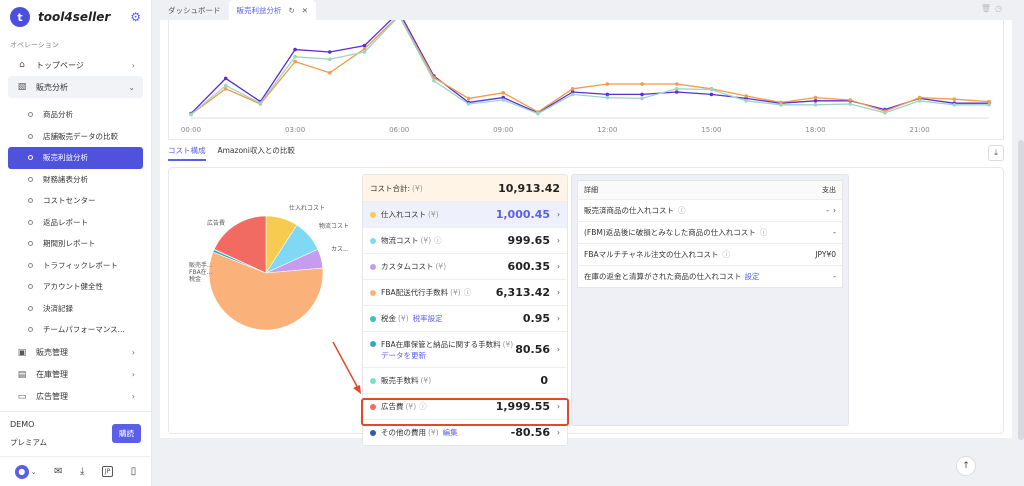 This screenshot has height=486, width=1024. Describe the element at coordinates (75, 115) in the screenshot. I see `sidebar-subitem: 商品分析` at that location.